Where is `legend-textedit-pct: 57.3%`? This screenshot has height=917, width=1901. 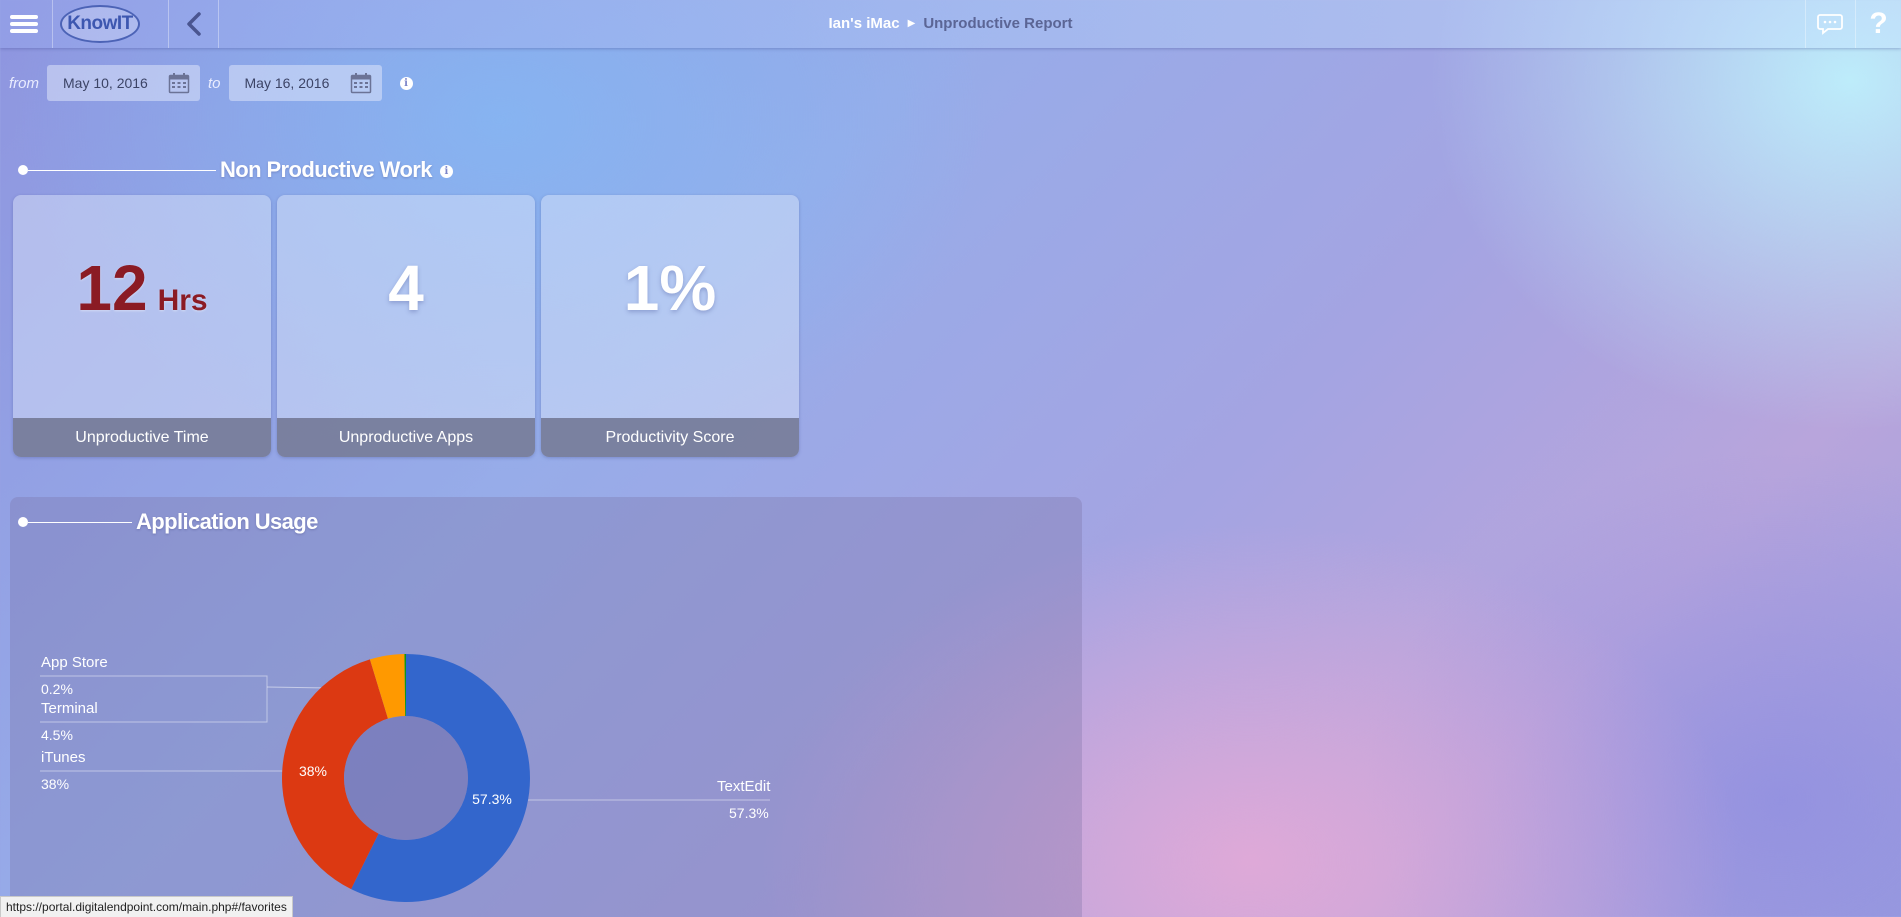
legend-textedit-pct: 57.3% is located at coordinates (749, 813).